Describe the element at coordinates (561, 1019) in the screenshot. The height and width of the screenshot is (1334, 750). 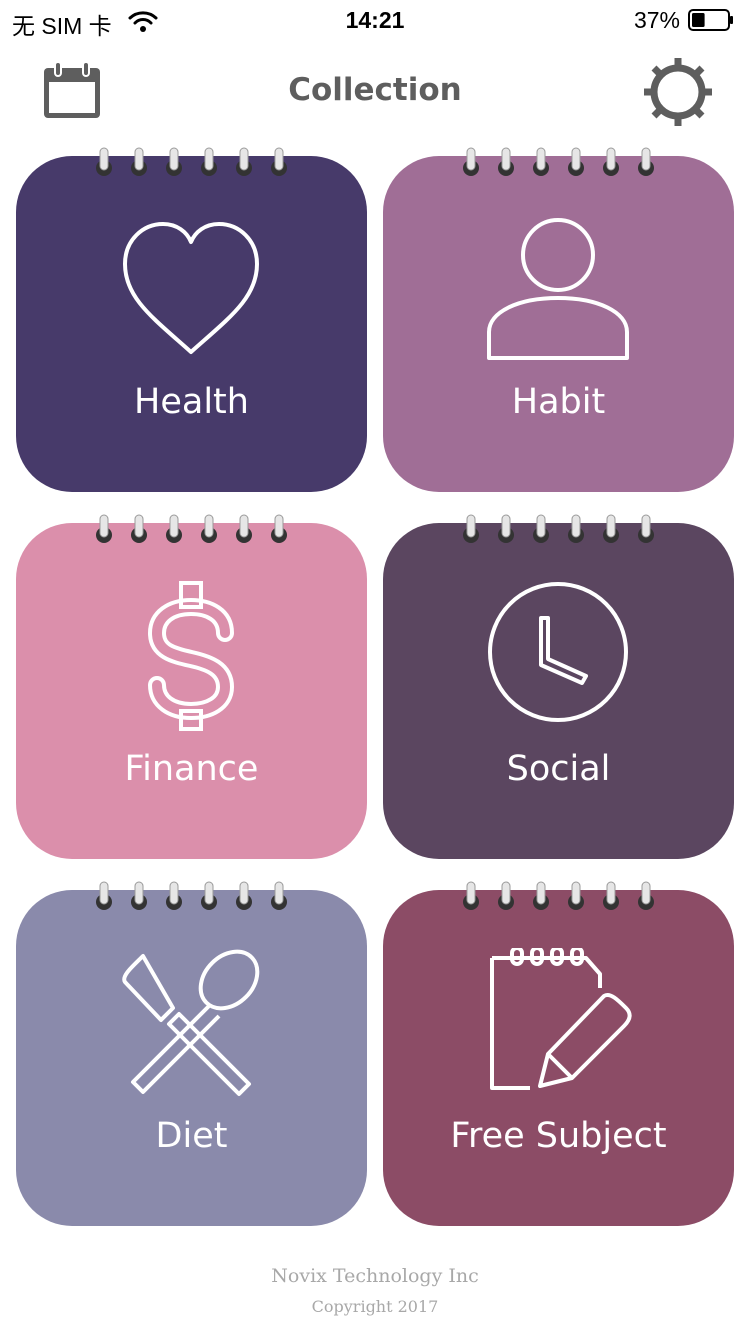
I see `notepad-pen-icon` at that location.